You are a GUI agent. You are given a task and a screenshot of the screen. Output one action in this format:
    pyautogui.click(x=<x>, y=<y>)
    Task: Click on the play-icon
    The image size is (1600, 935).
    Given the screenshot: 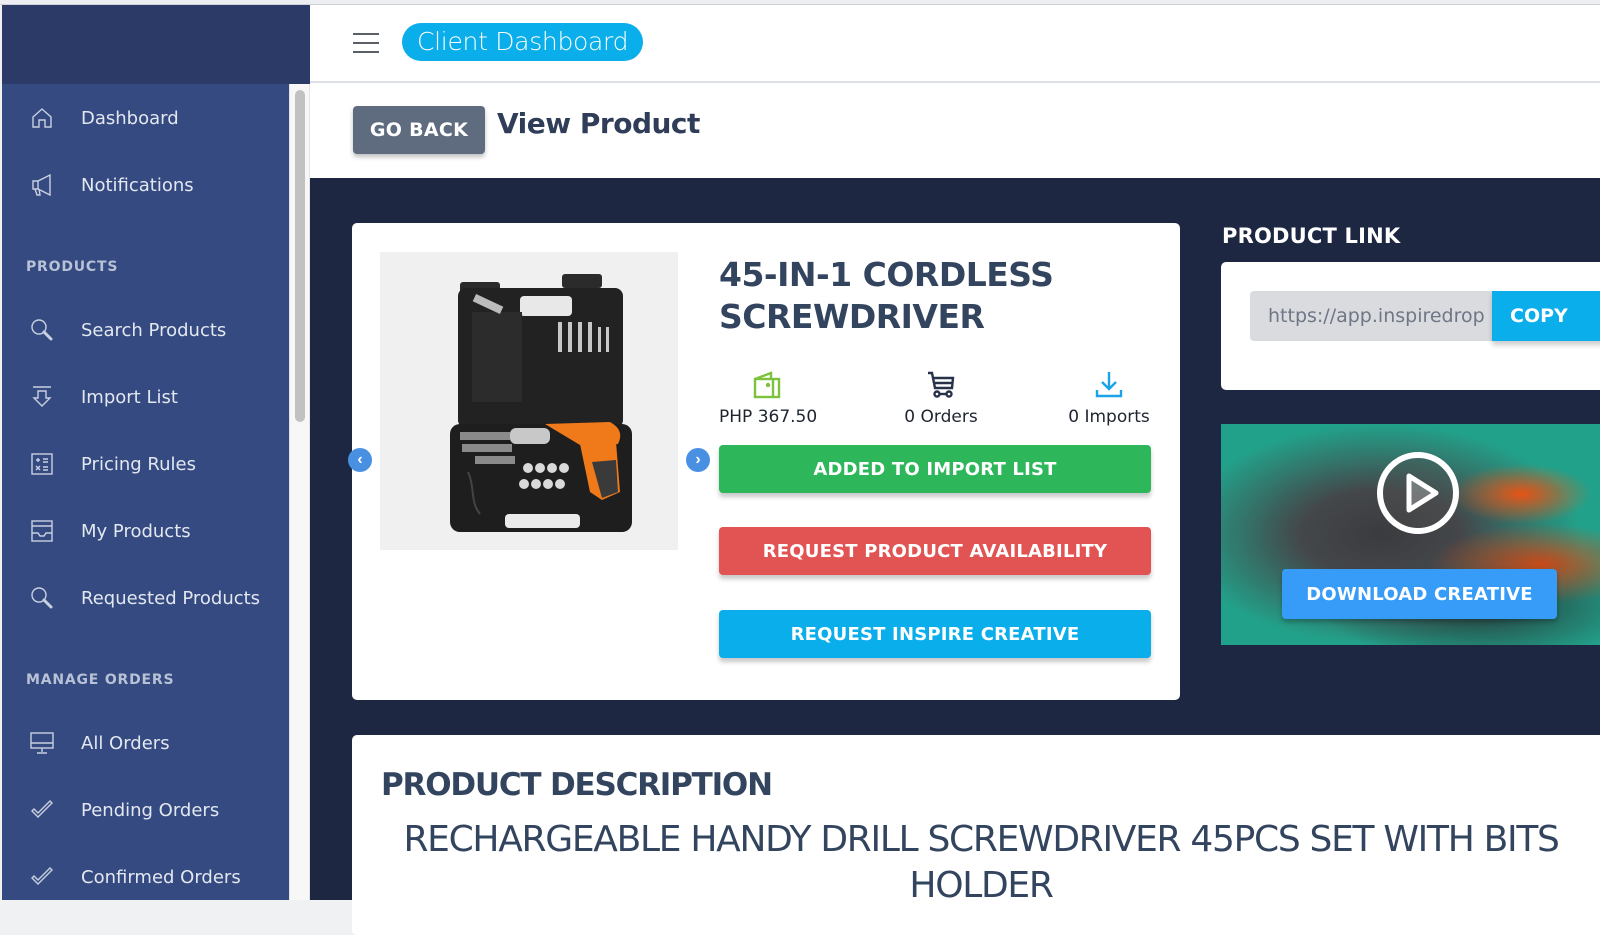 What is the action you would take?
    pyautogui.click(x=1418, y=493)
    